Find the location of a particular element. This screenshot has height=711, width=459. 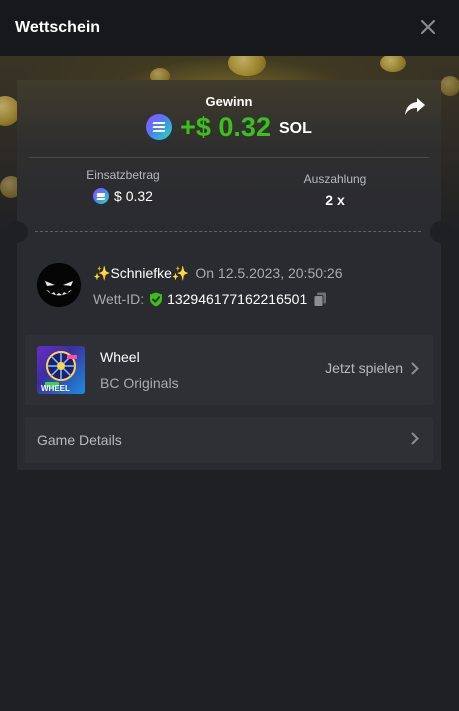

win-currency: SOL is located at coordinates (295, 128).